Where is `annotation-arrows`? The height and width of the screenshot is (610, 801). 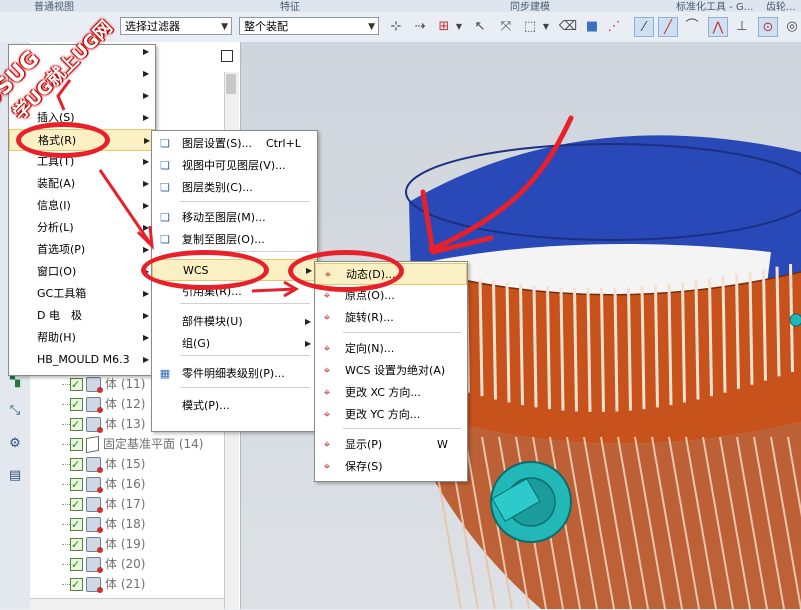 annotation-arrows is located at coordinates (177, 188).